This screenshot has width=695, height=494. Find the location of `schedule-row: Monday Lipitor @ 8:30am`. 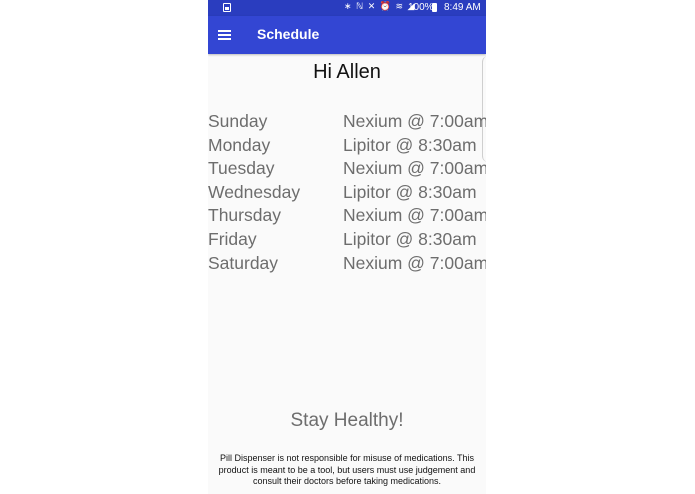

schedule-row: Monday Lipitor @ 8:30am is located at coordinates (347, 147).